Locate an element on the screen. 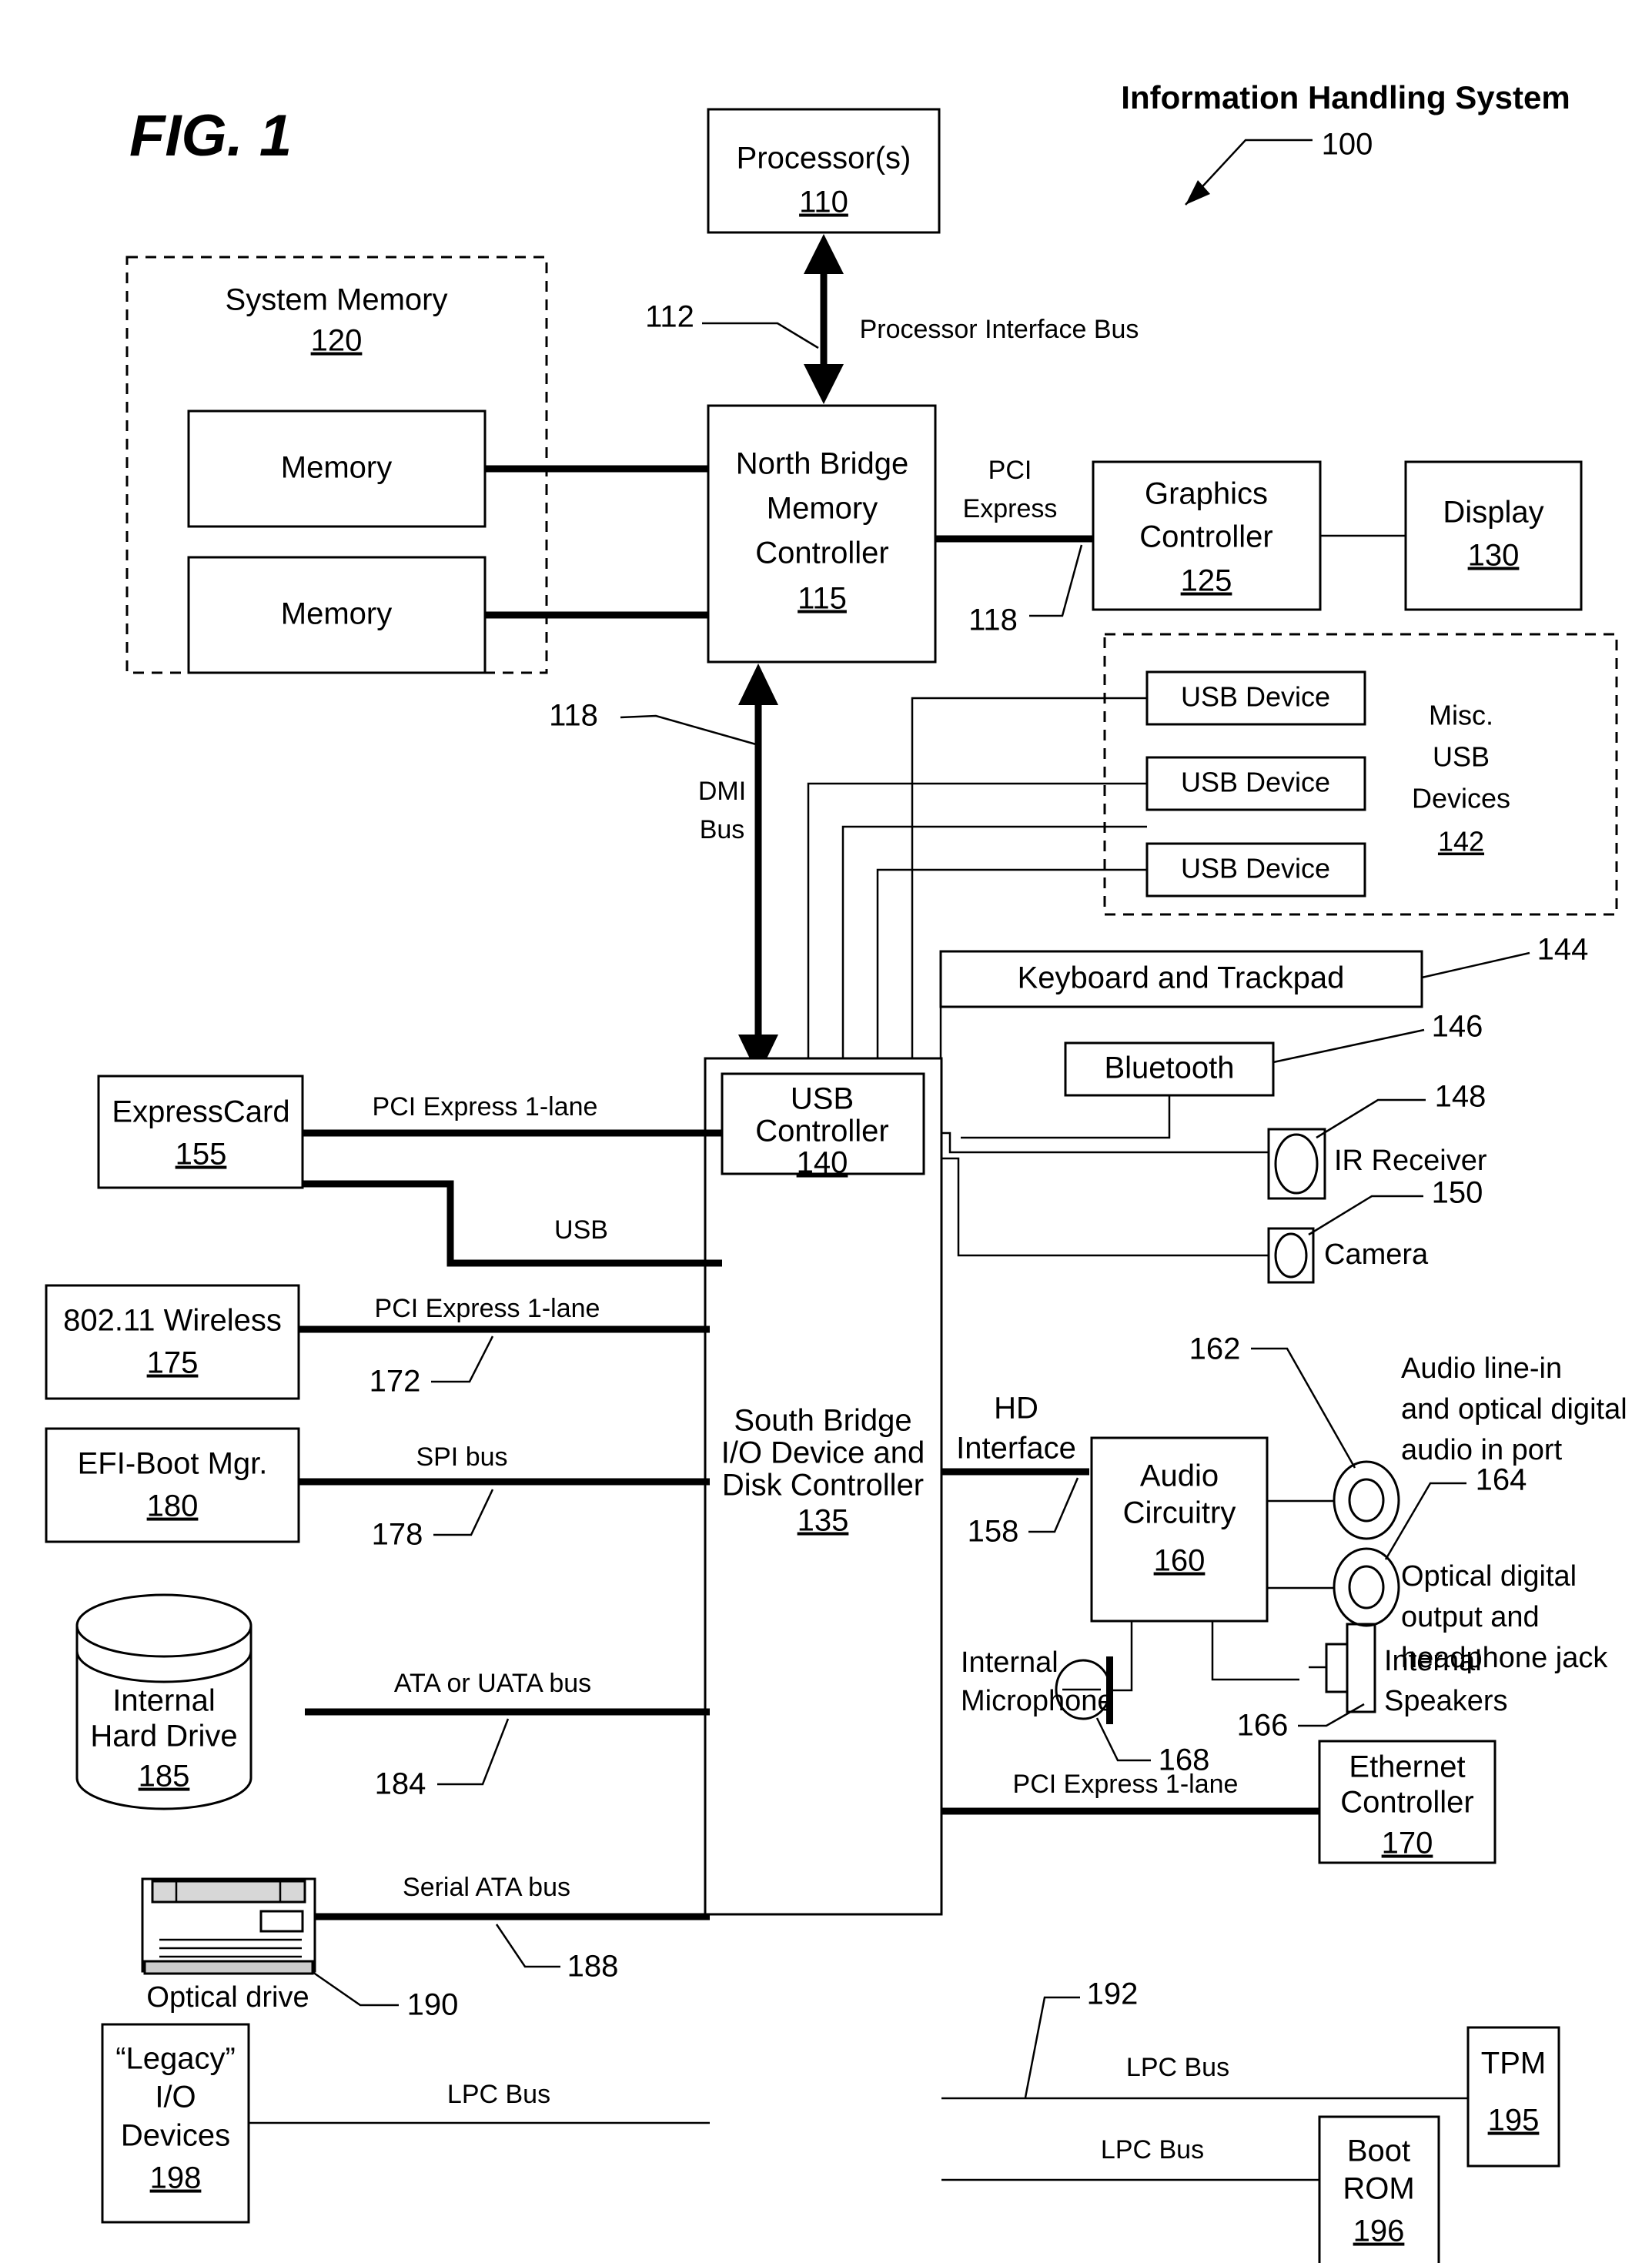 Image resolution: width=1652 pixels, height=2263 pixels. tpm-label: TPM is located at coordinates (1513, 2064).